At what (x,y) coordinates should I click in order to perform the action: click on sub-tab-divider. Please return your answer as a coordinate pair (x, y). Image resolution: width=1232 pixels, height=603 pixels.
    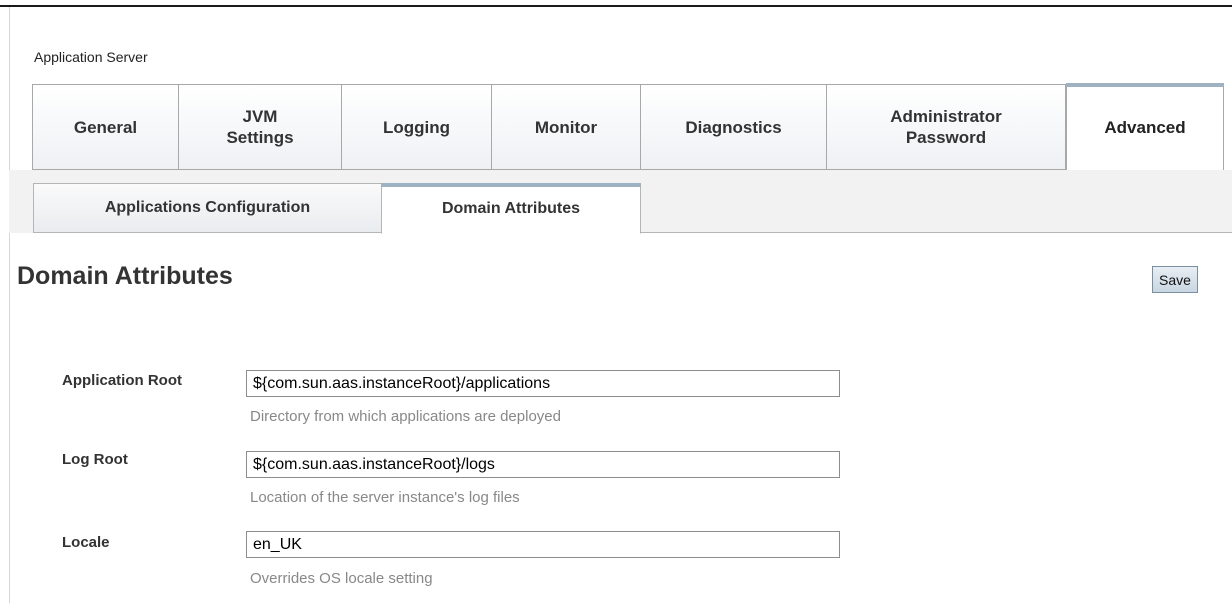
    Looking at the image, I should click on (936, 232).